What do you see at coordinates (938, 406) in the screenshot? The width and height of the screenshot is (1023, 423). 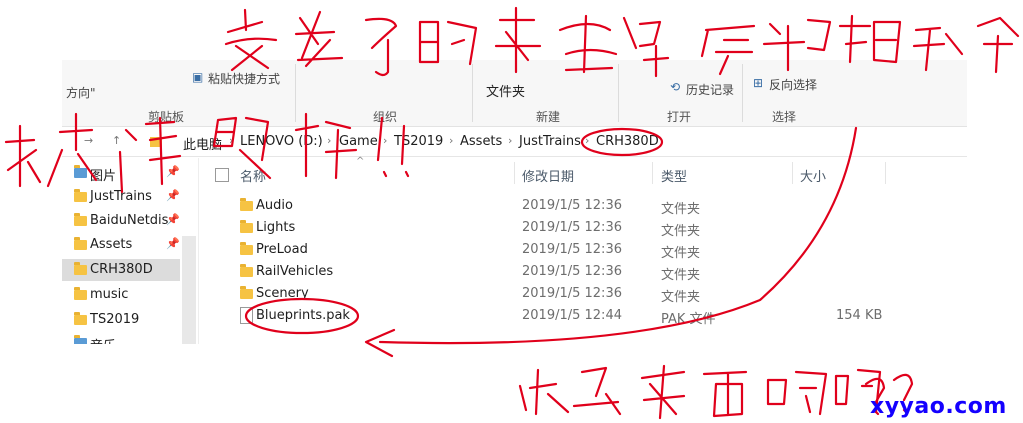 I see `watermark: xyyao.com` at bounding box center [938, 406].